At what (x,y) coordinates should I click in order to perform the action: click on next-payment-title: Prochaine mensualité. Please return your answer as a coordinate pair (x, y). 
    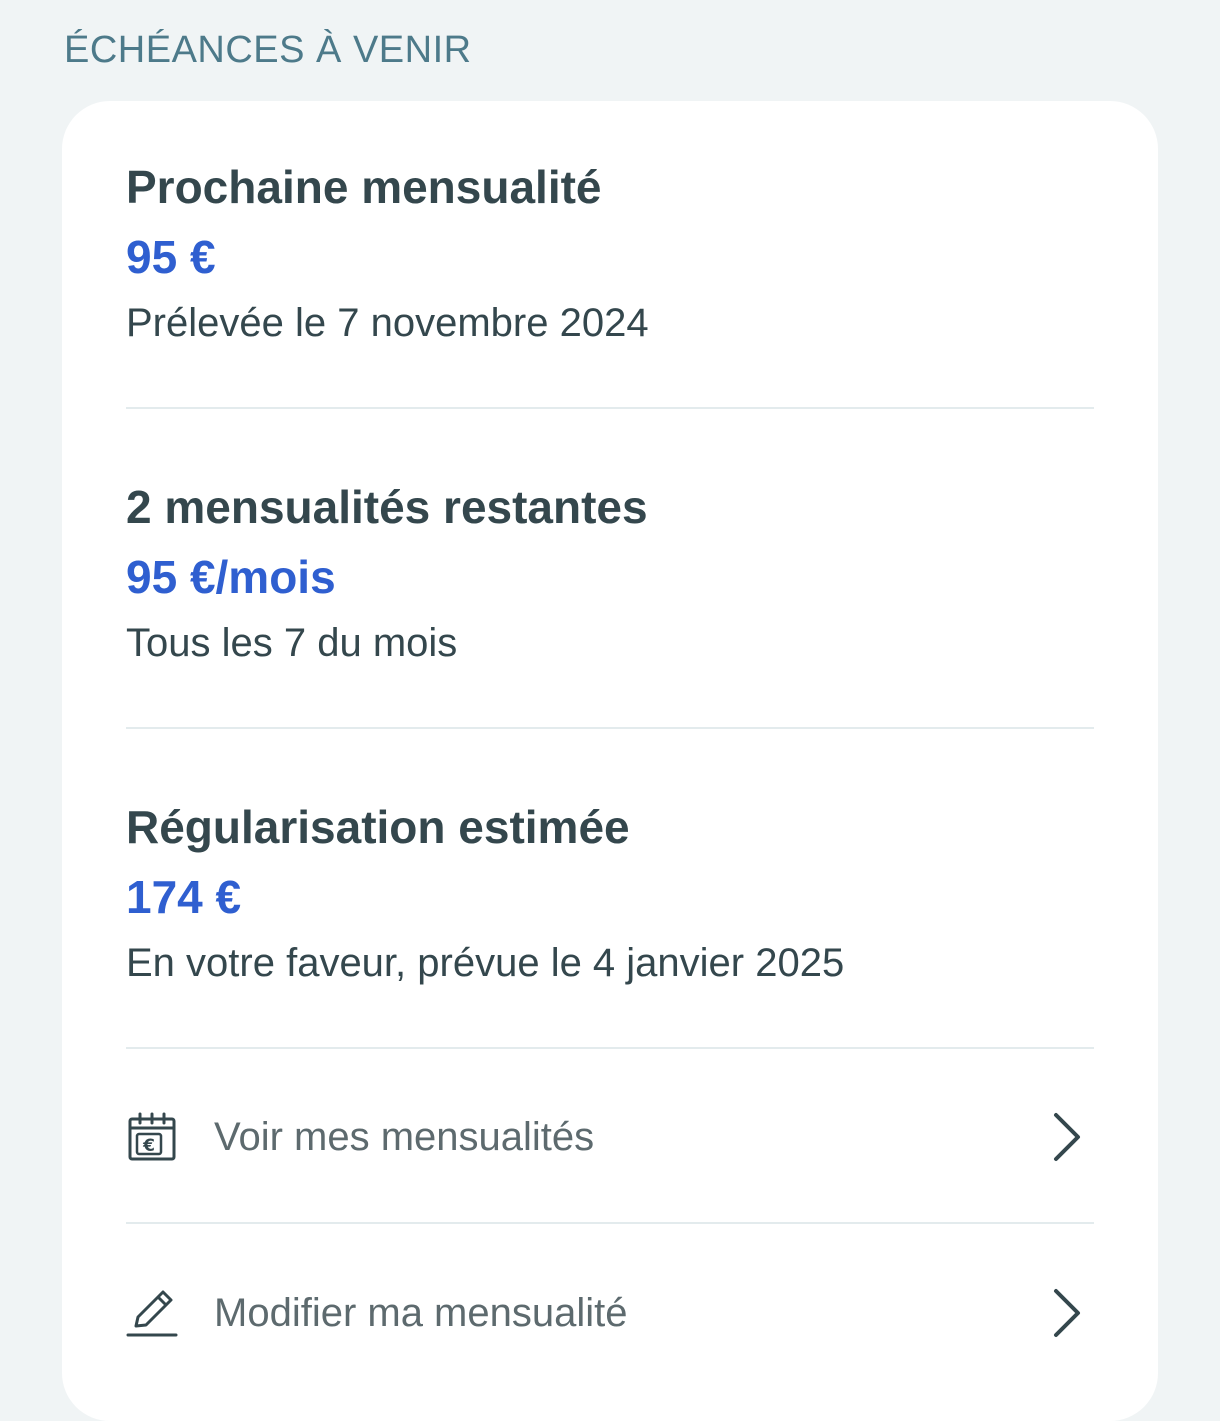
    Looking at the image, I should click on (364, 187).